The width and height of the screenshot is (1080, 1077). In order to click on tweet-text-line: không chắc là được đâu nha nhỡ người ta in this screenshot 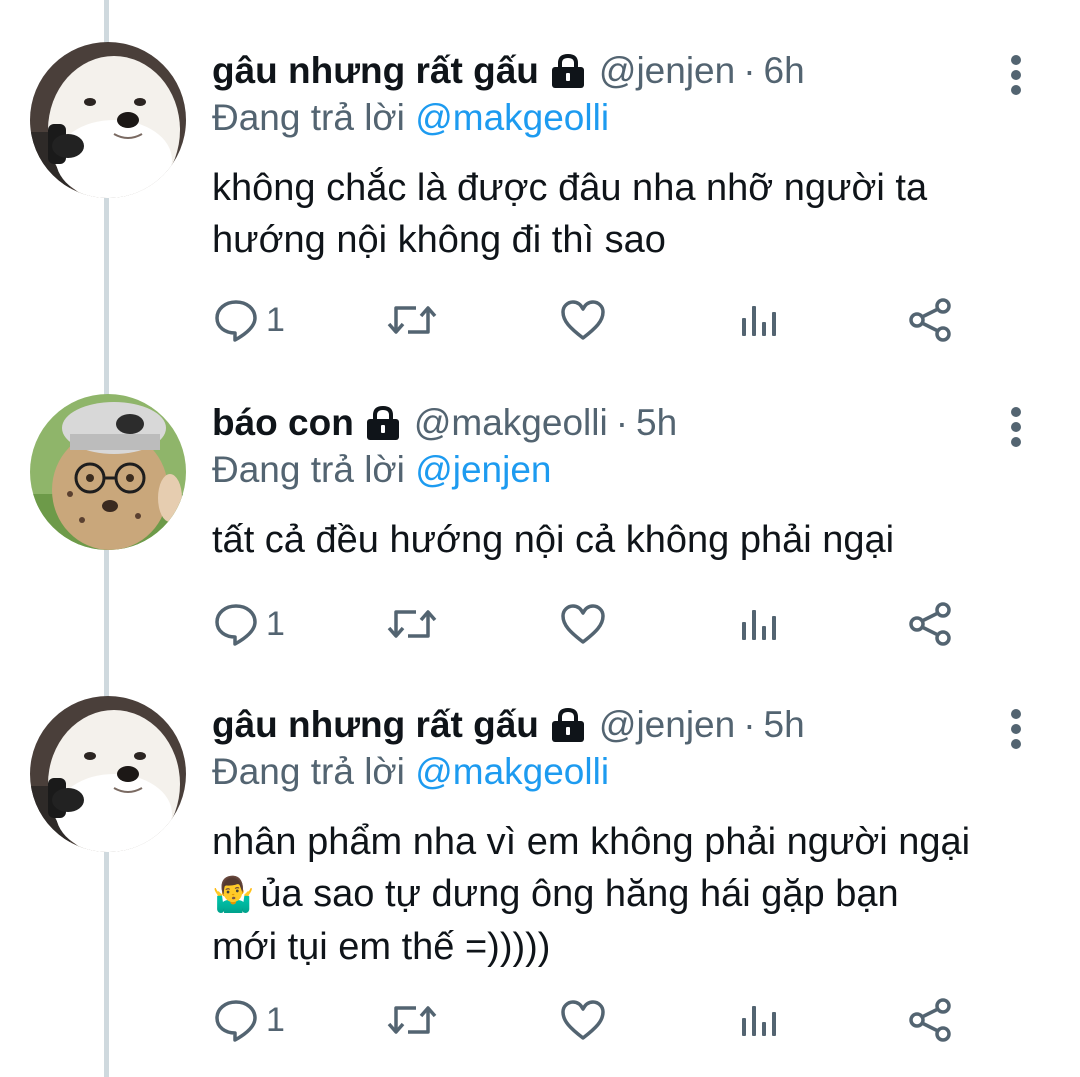, I will do `click(570, 188)`.